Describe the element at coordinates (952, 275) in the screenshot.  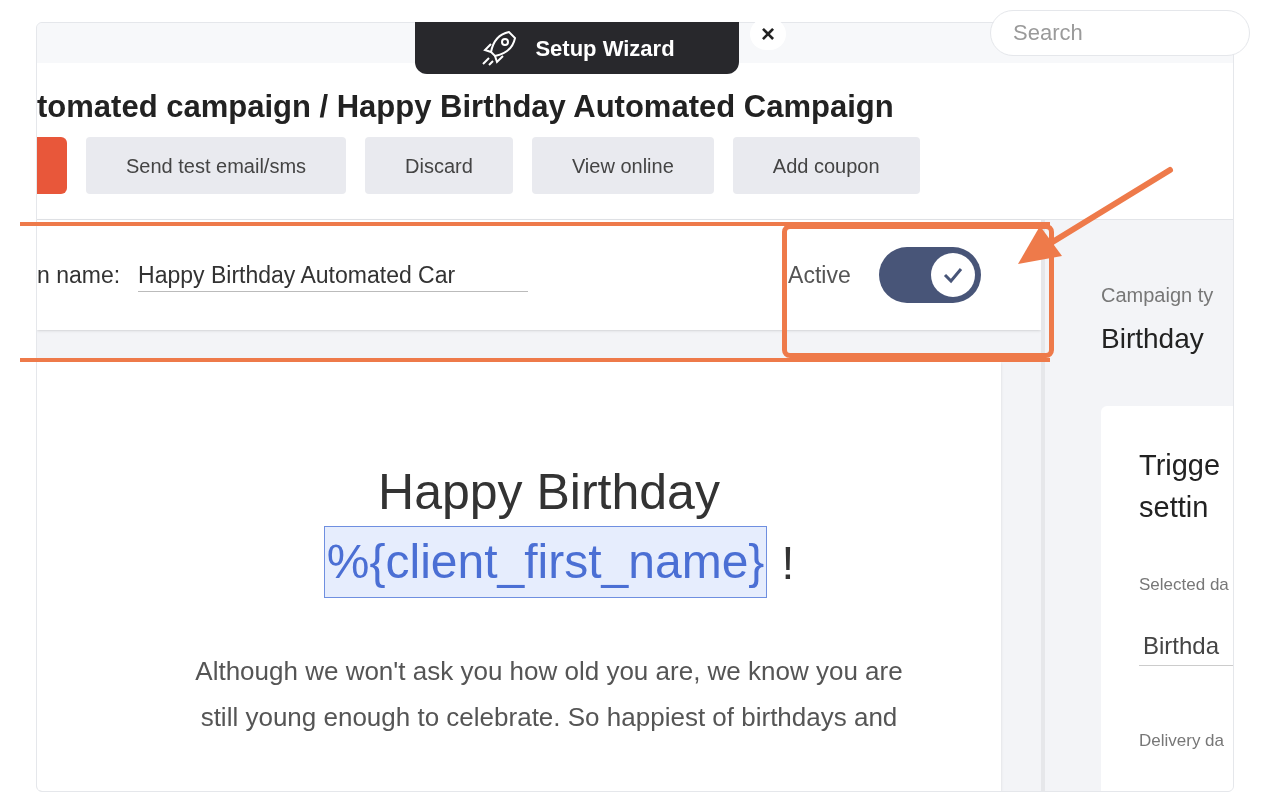
I see `check-icon` at that location.